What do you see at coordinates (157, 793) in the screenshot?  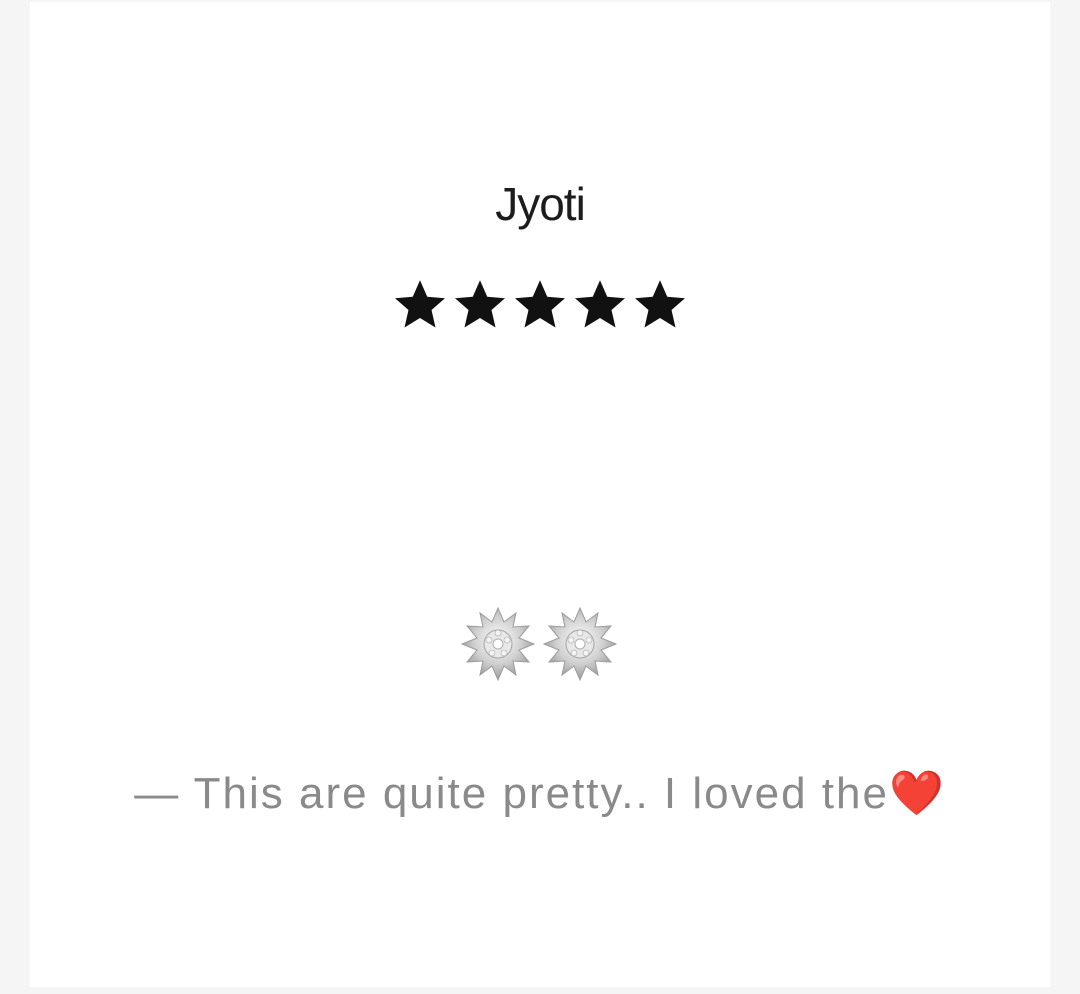 I see `quote-dash: —` at bounding box center [157, 793].